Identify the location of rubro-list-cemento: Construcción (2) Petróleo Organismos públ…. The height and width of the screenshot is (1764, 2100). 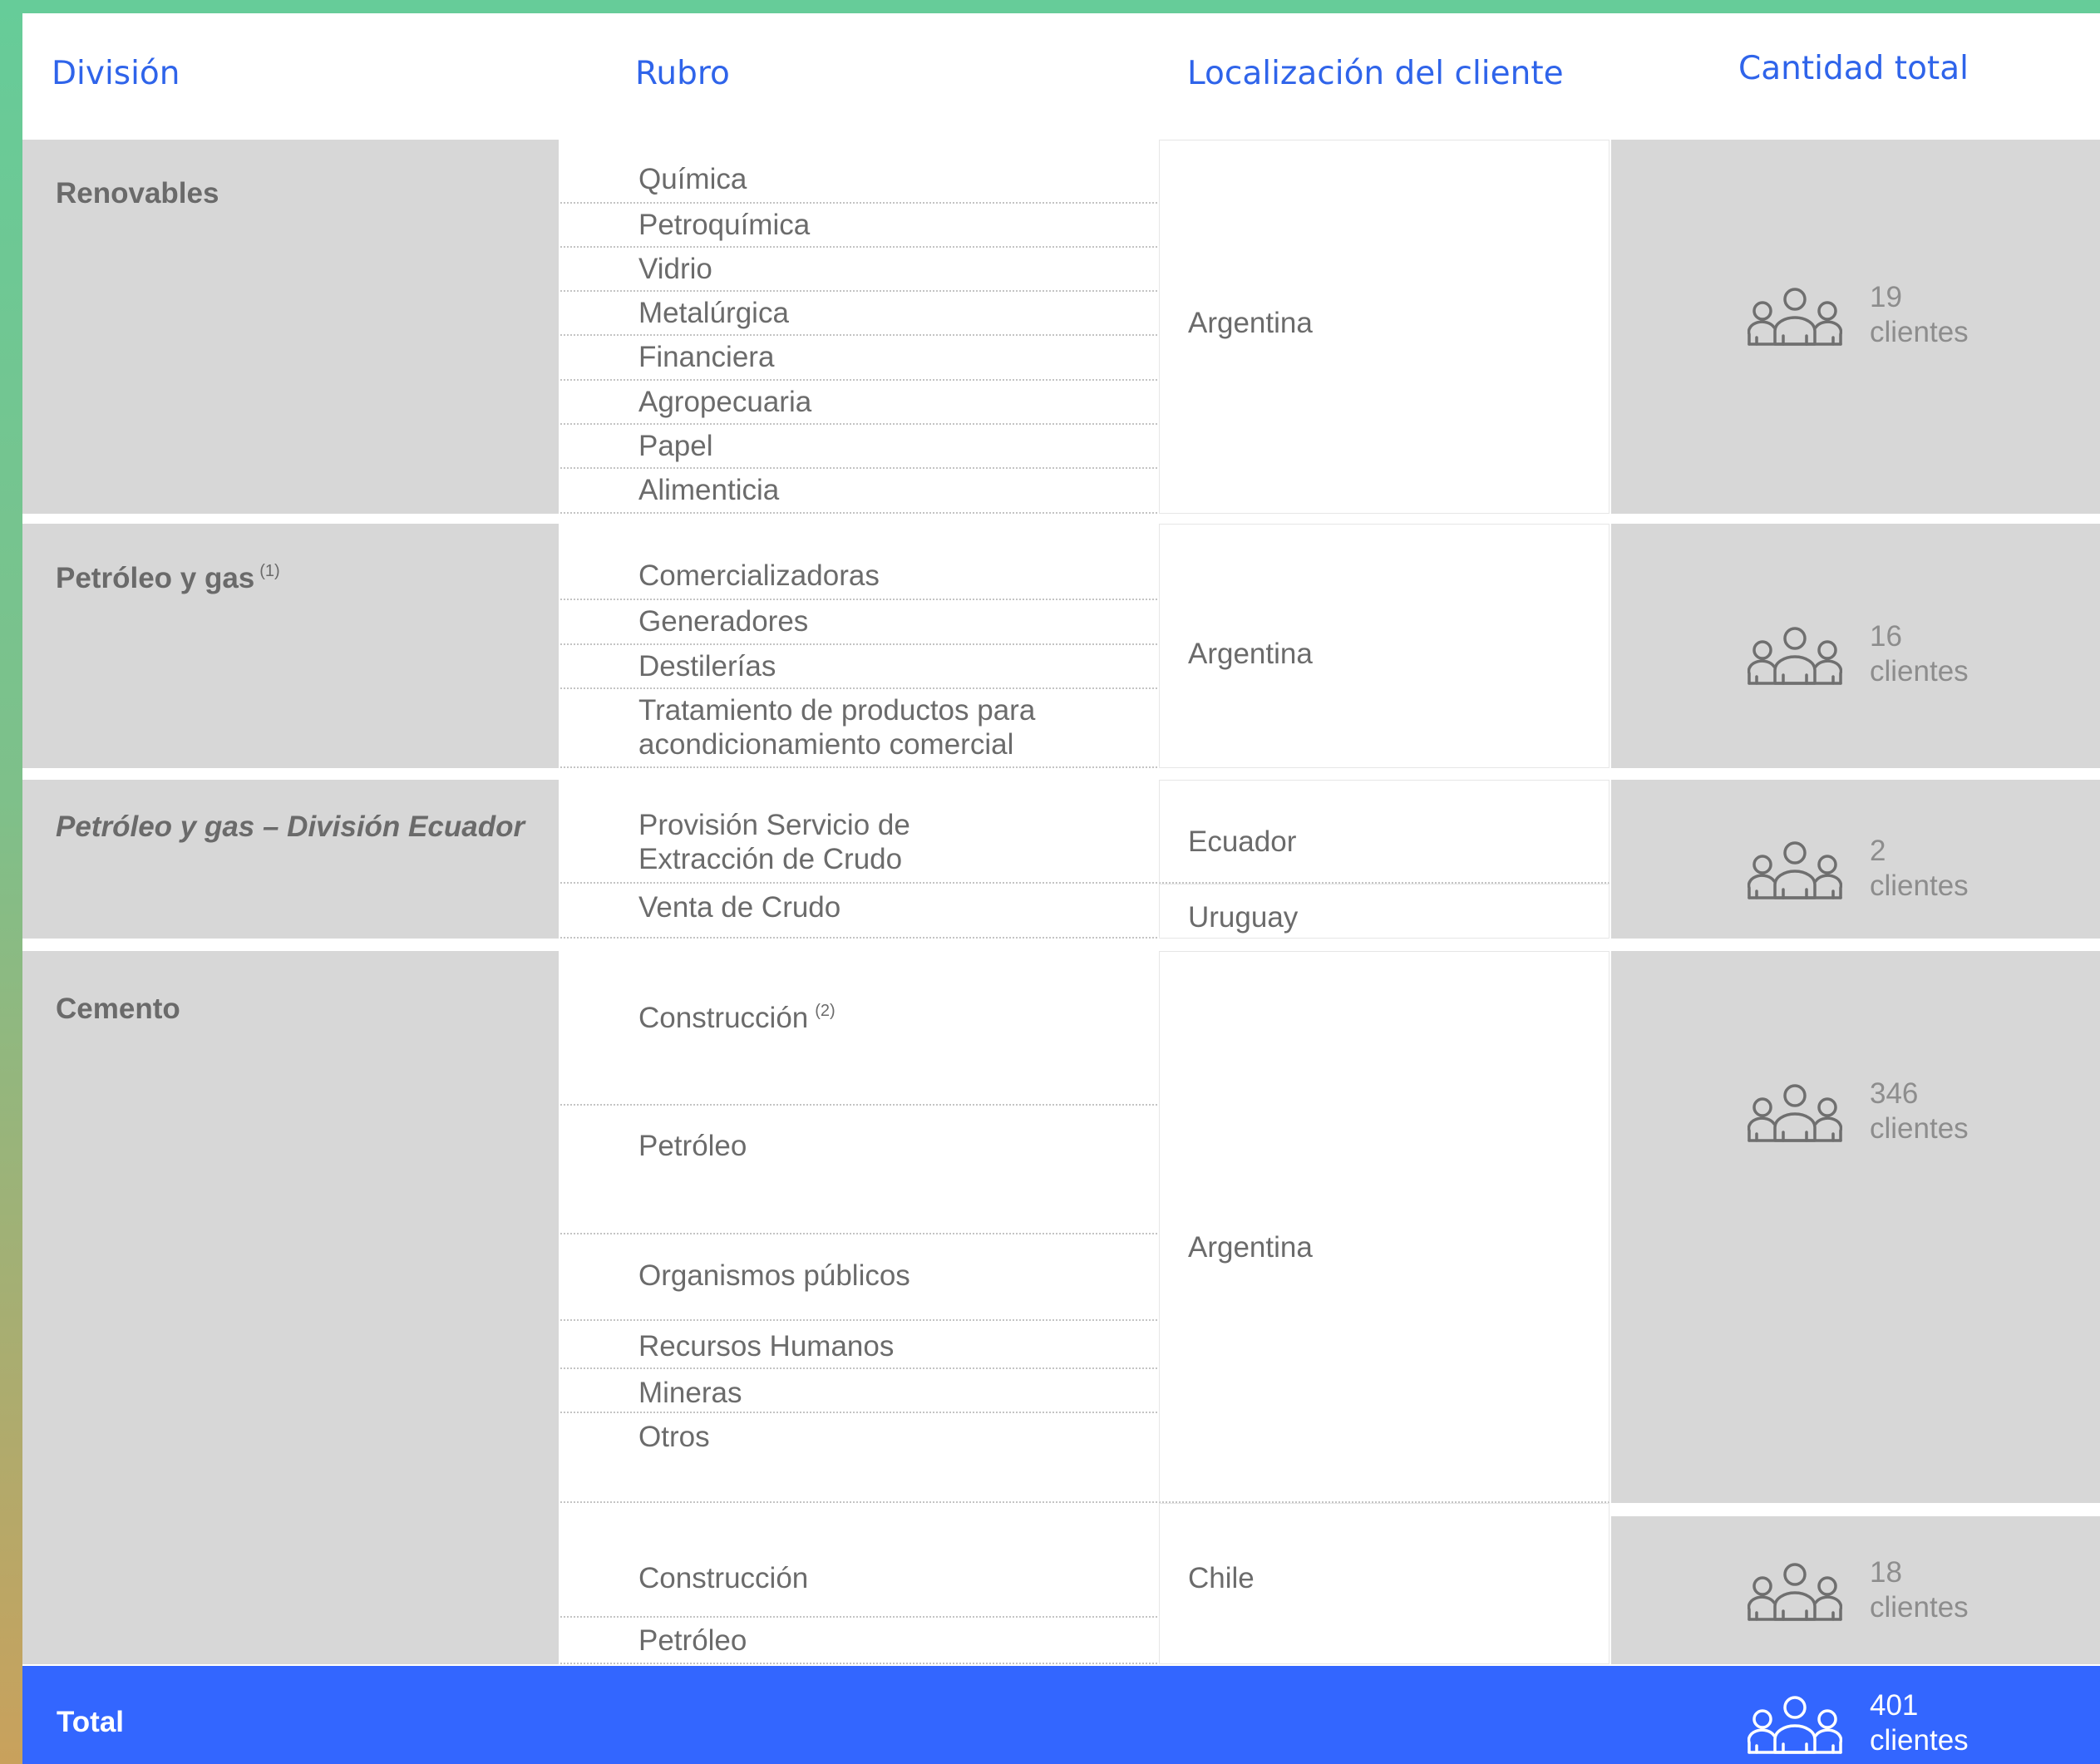
(858, 1307).